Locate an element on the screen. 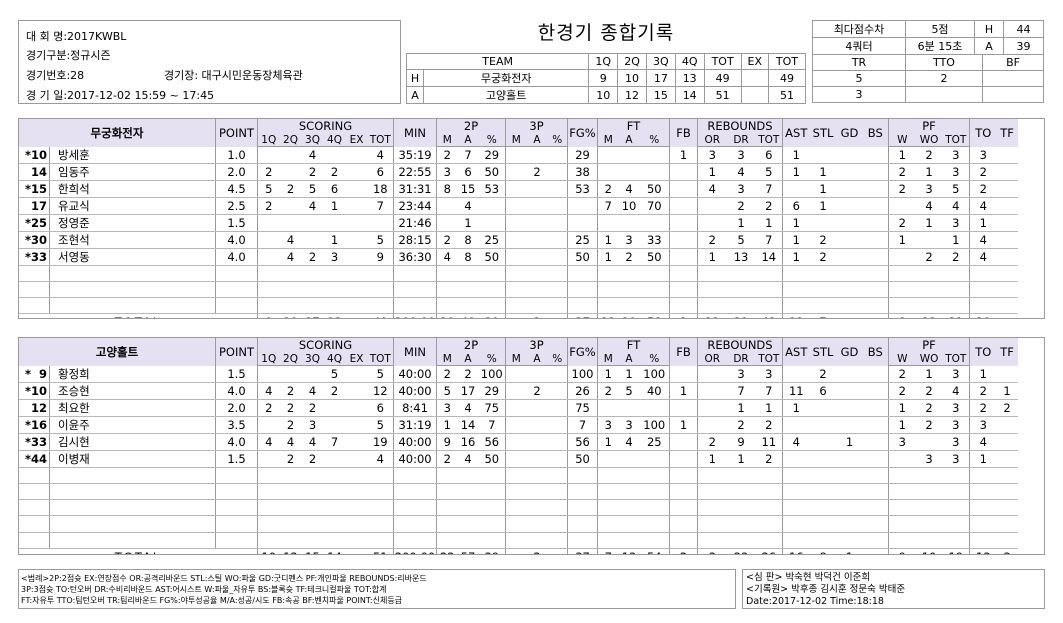 This screenshot has width=1063, height=623. misc-row: TR TTO BF is located at coordinates (928, 62).